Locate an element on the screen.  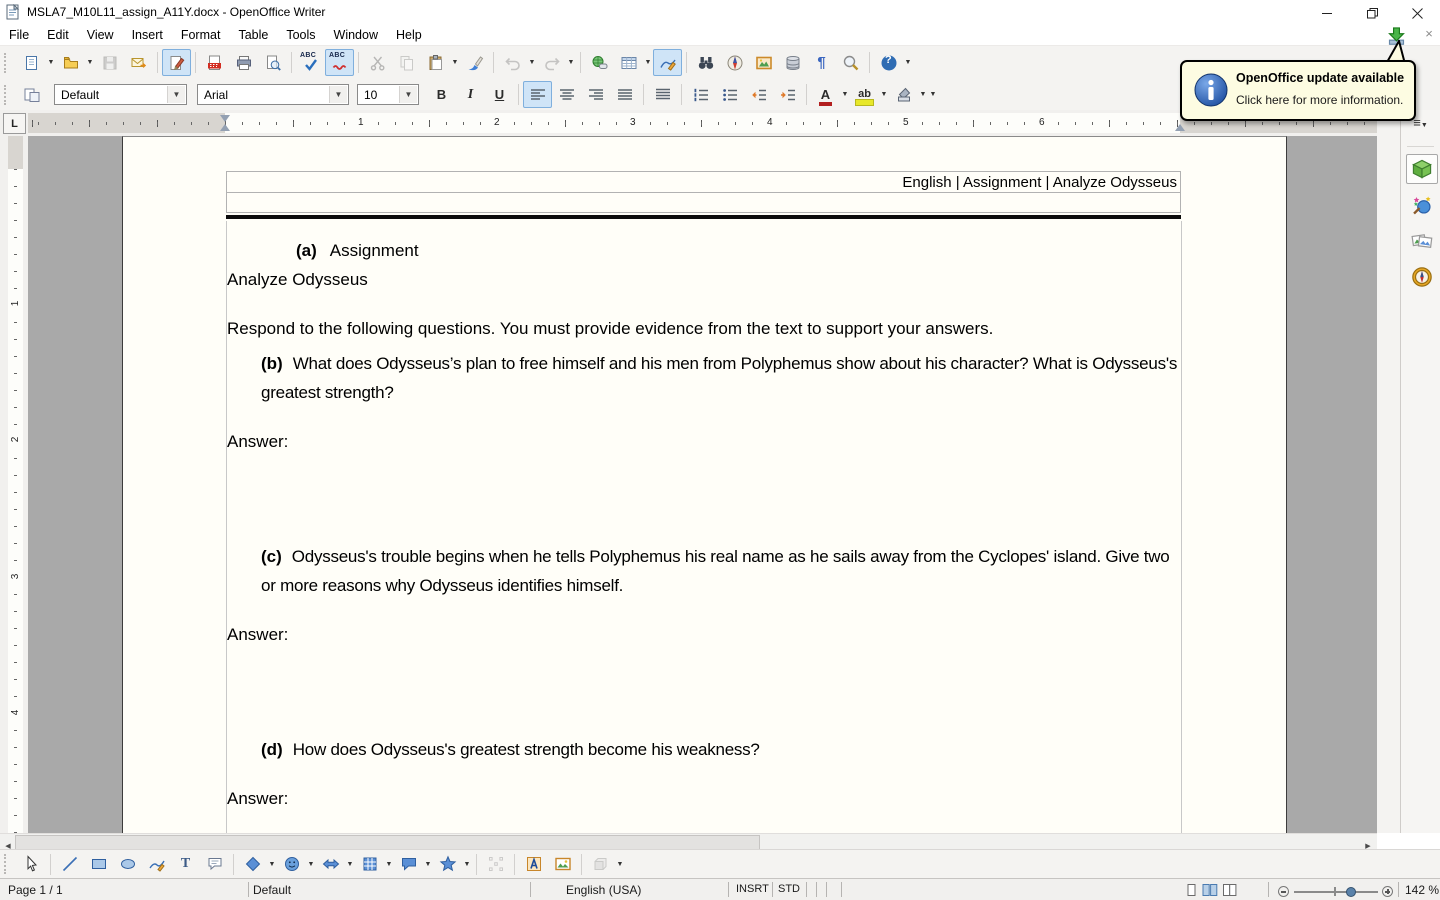
flowchart-tool is located at coordinates (369, 864).